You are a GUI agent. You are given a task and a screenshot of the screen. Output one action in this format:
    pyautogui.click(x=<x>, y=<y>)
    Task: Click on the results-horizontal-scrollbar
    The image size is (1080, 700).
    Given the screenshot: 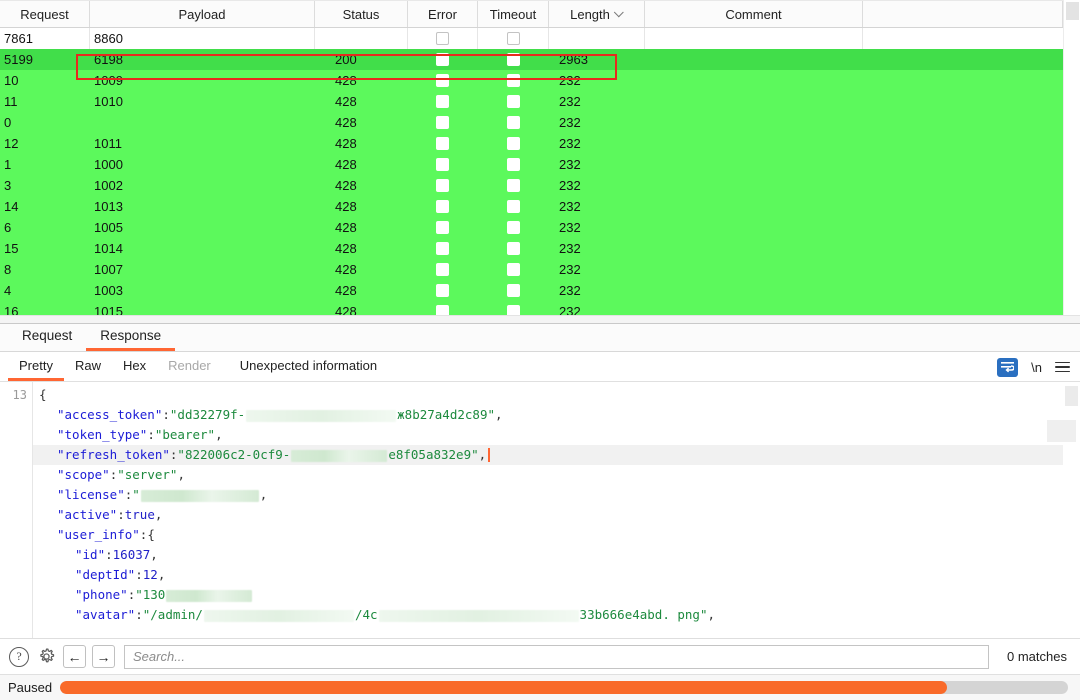 What is the action you would take?
    pyautogui.click(x=540, y=319)
    